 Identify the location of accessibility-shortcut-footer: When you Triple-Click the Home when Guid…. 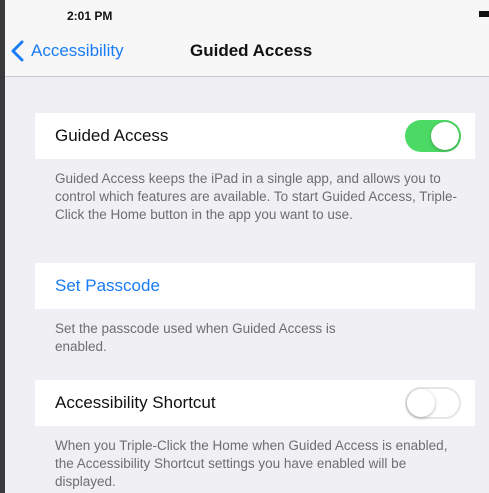
(251, 463).